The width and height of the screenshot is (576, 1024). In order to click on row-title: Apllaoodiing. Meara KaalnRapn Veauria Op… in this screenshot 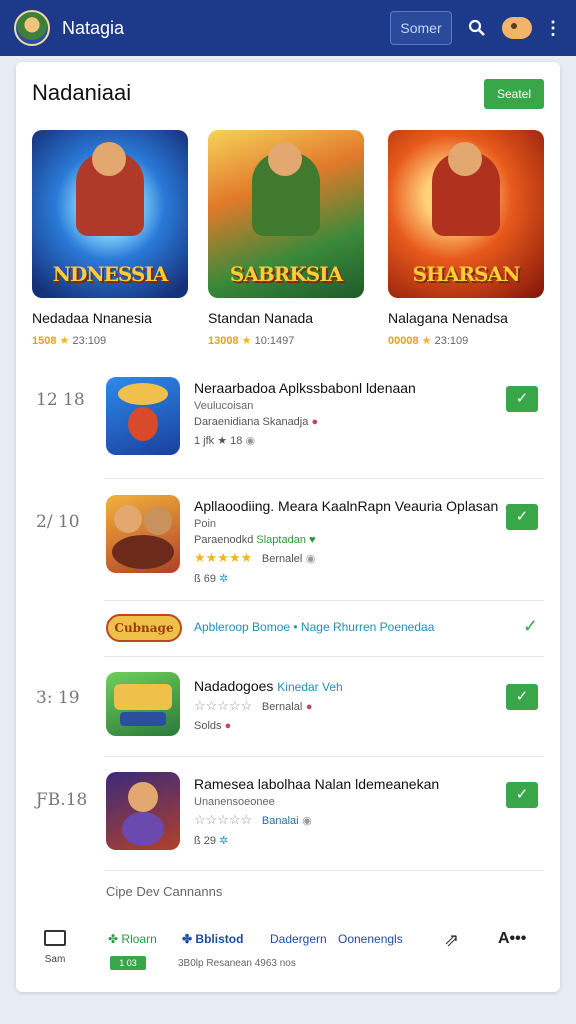, I will do `click(346, 506)`.